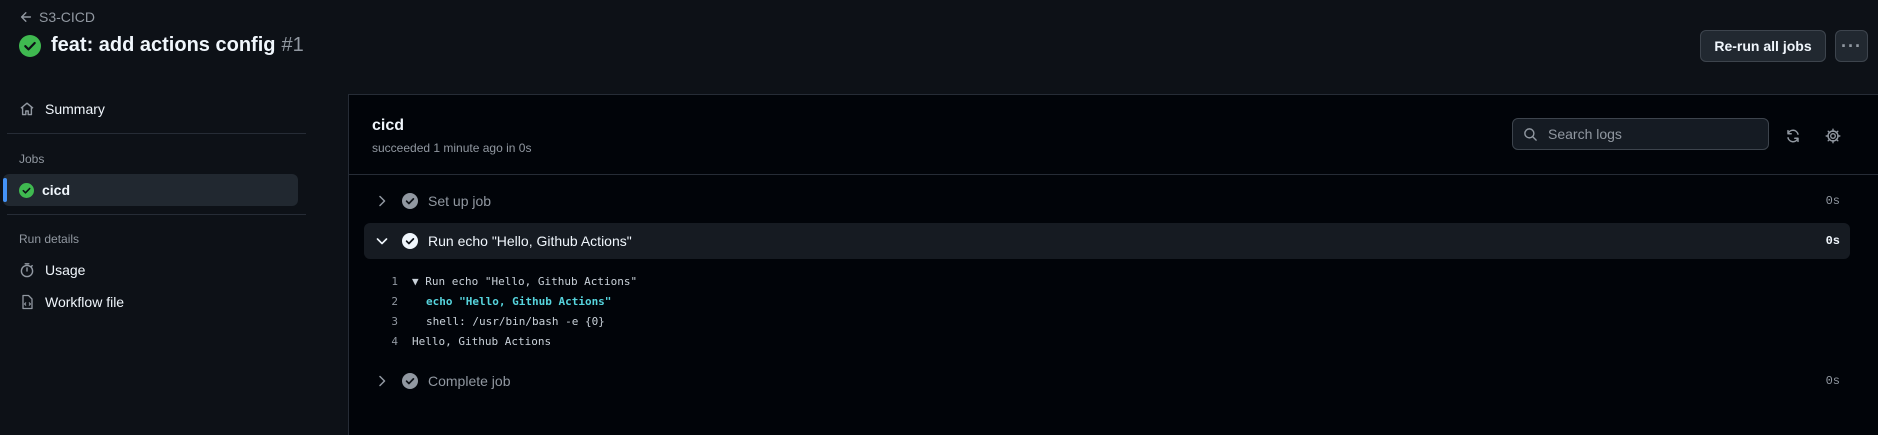  Describe the element at coordinates (460, 201) in the screenshot. I see `step-name: Set up job` at that location.